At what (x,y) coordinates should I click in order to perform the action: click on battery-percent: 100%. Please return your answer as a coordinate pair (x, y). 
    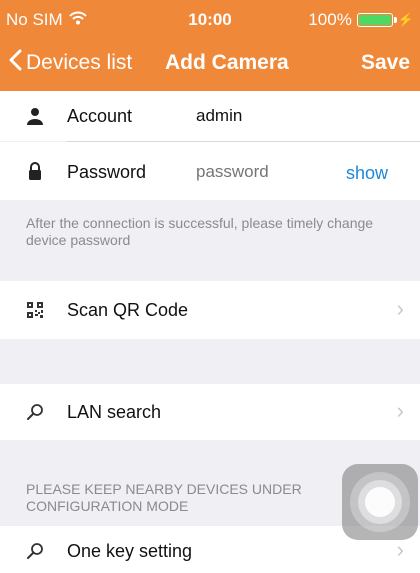
    Looking at the image, I should click on (330, 19).